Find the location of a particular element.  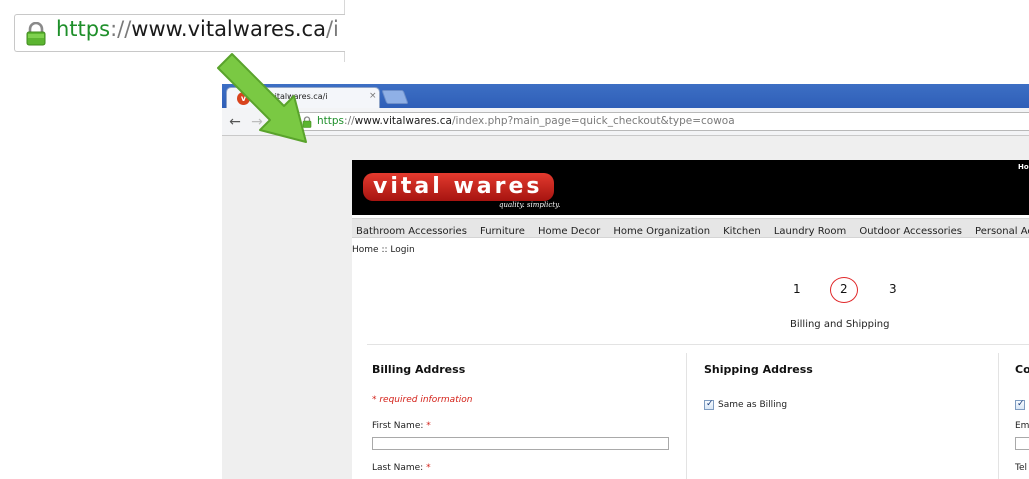

step-3: 3 is located at coordinates (893, 289).